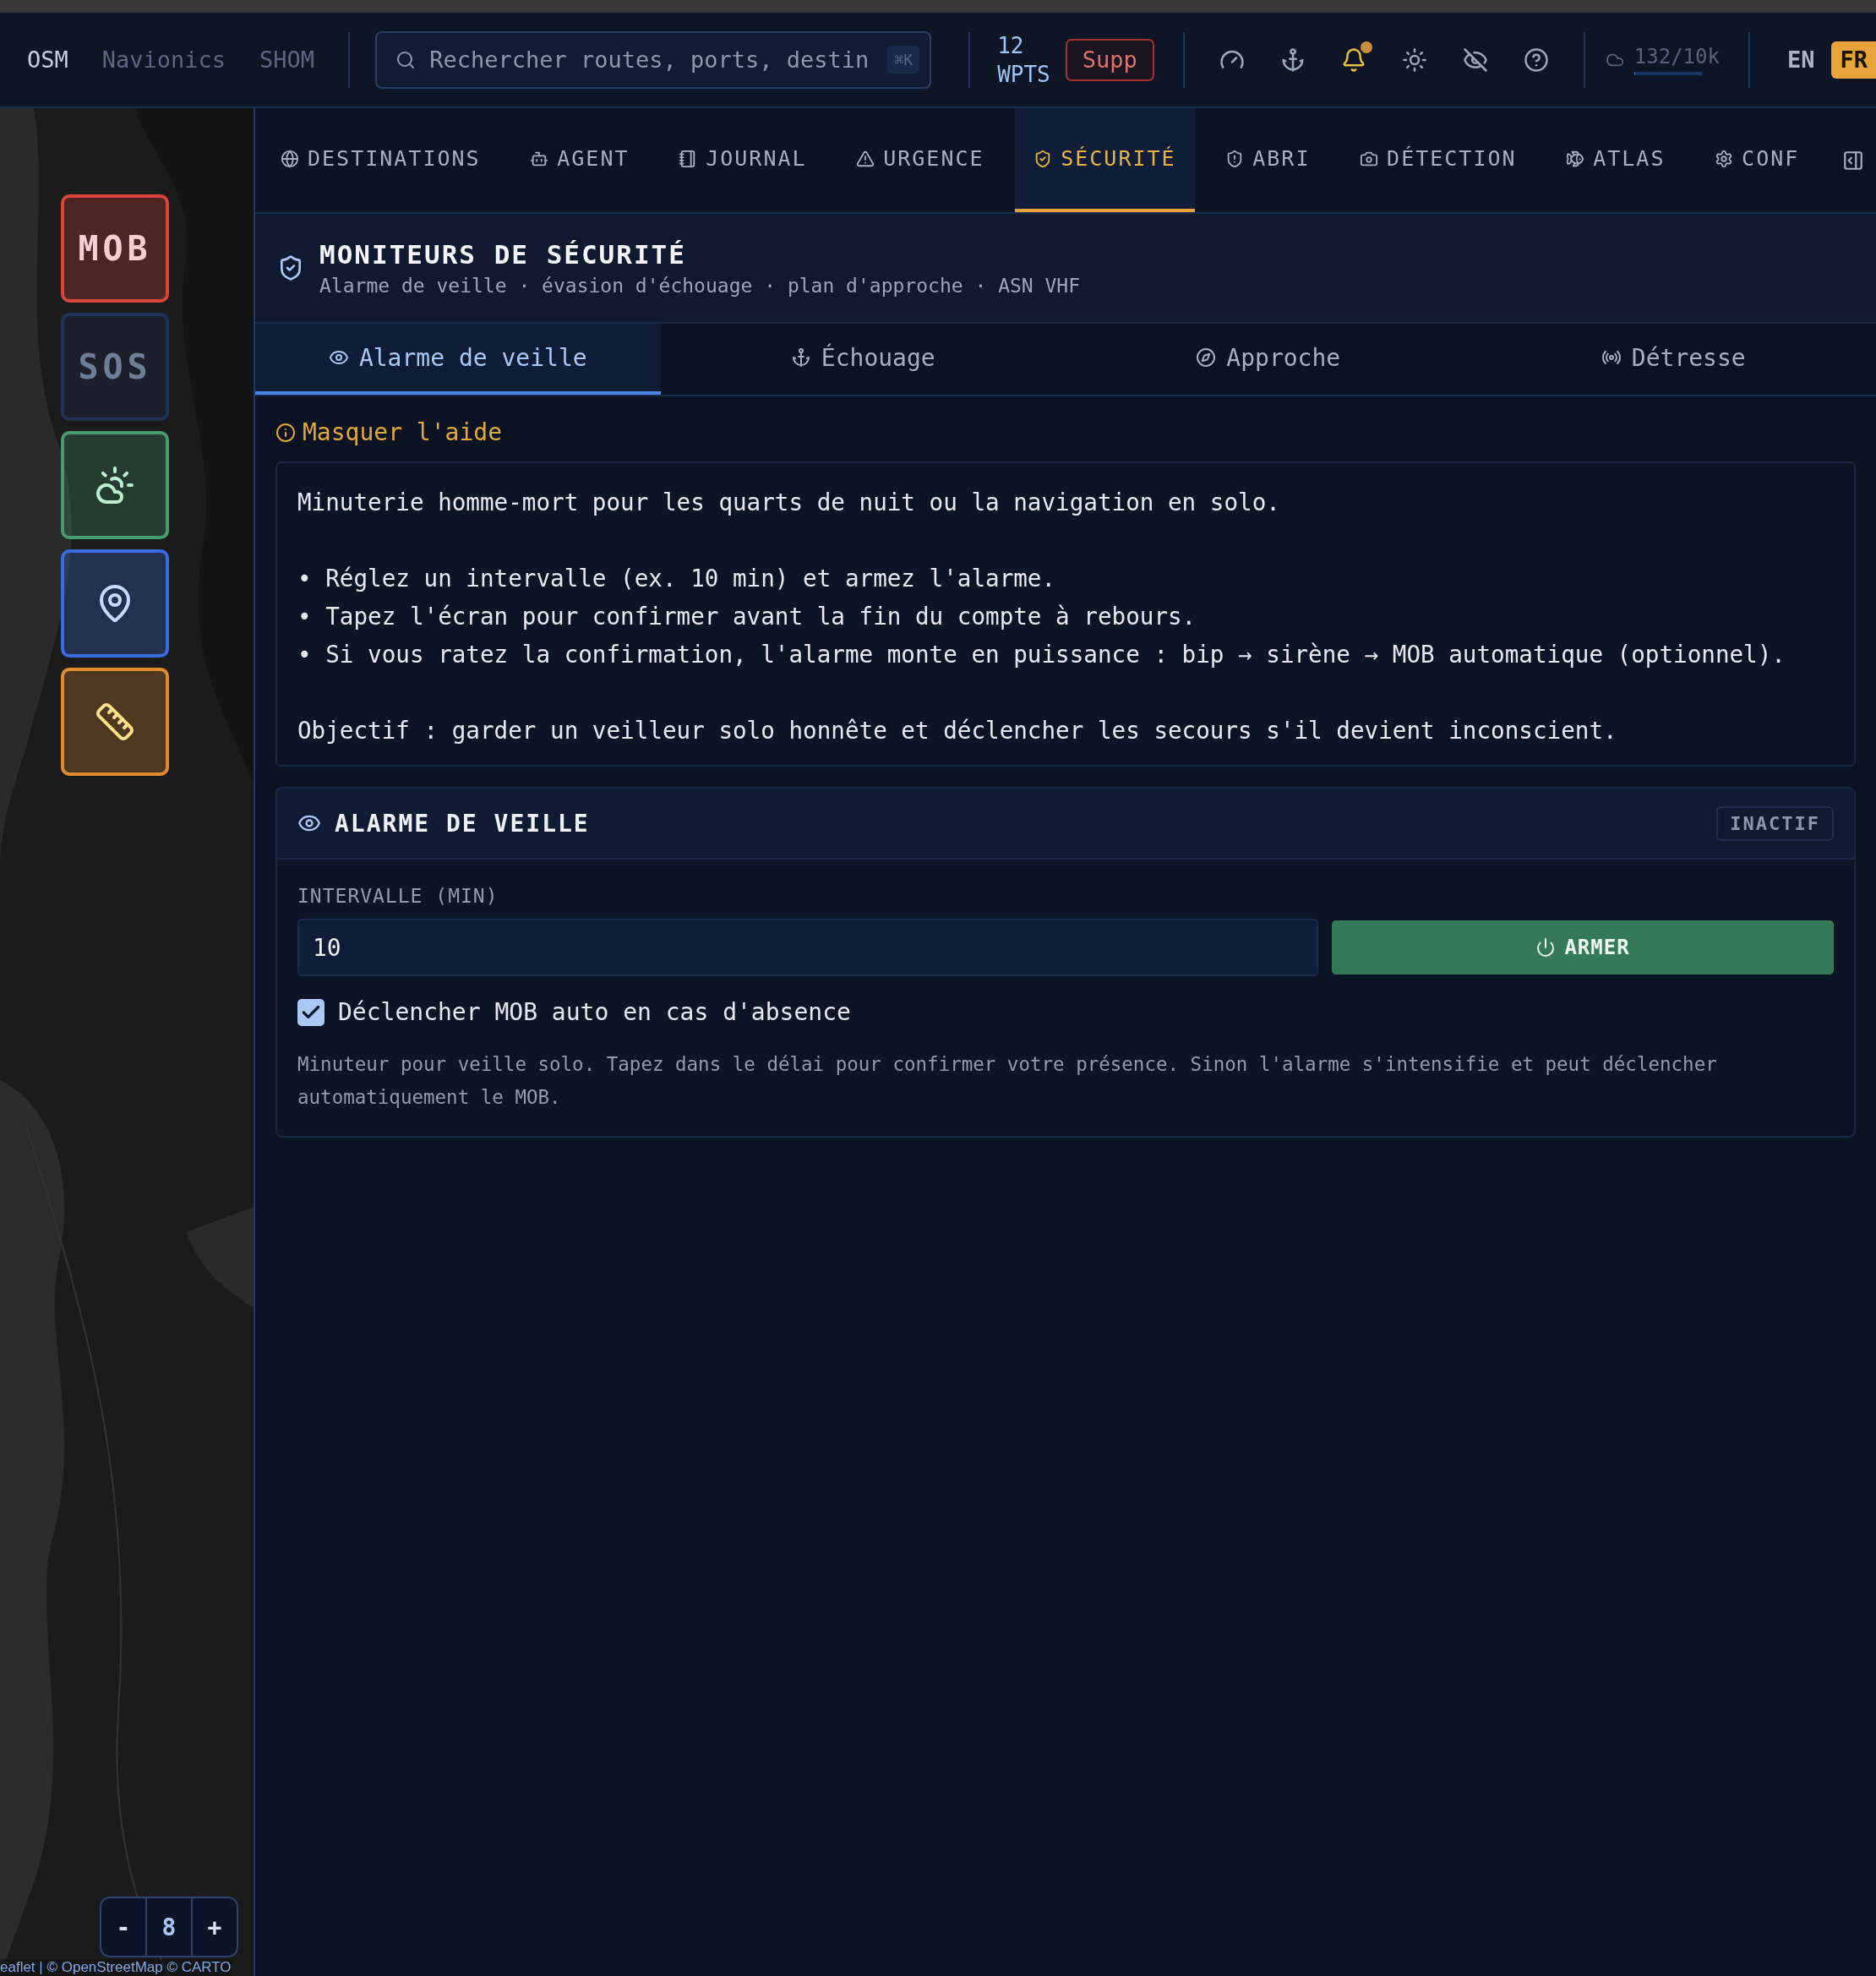 This screenshot has height=1976, width=1876. What do you see at coordinates (1615, 160) in the screenshot?
I see `nav-tab: ATLAS` at bounding box center [1615, 160].